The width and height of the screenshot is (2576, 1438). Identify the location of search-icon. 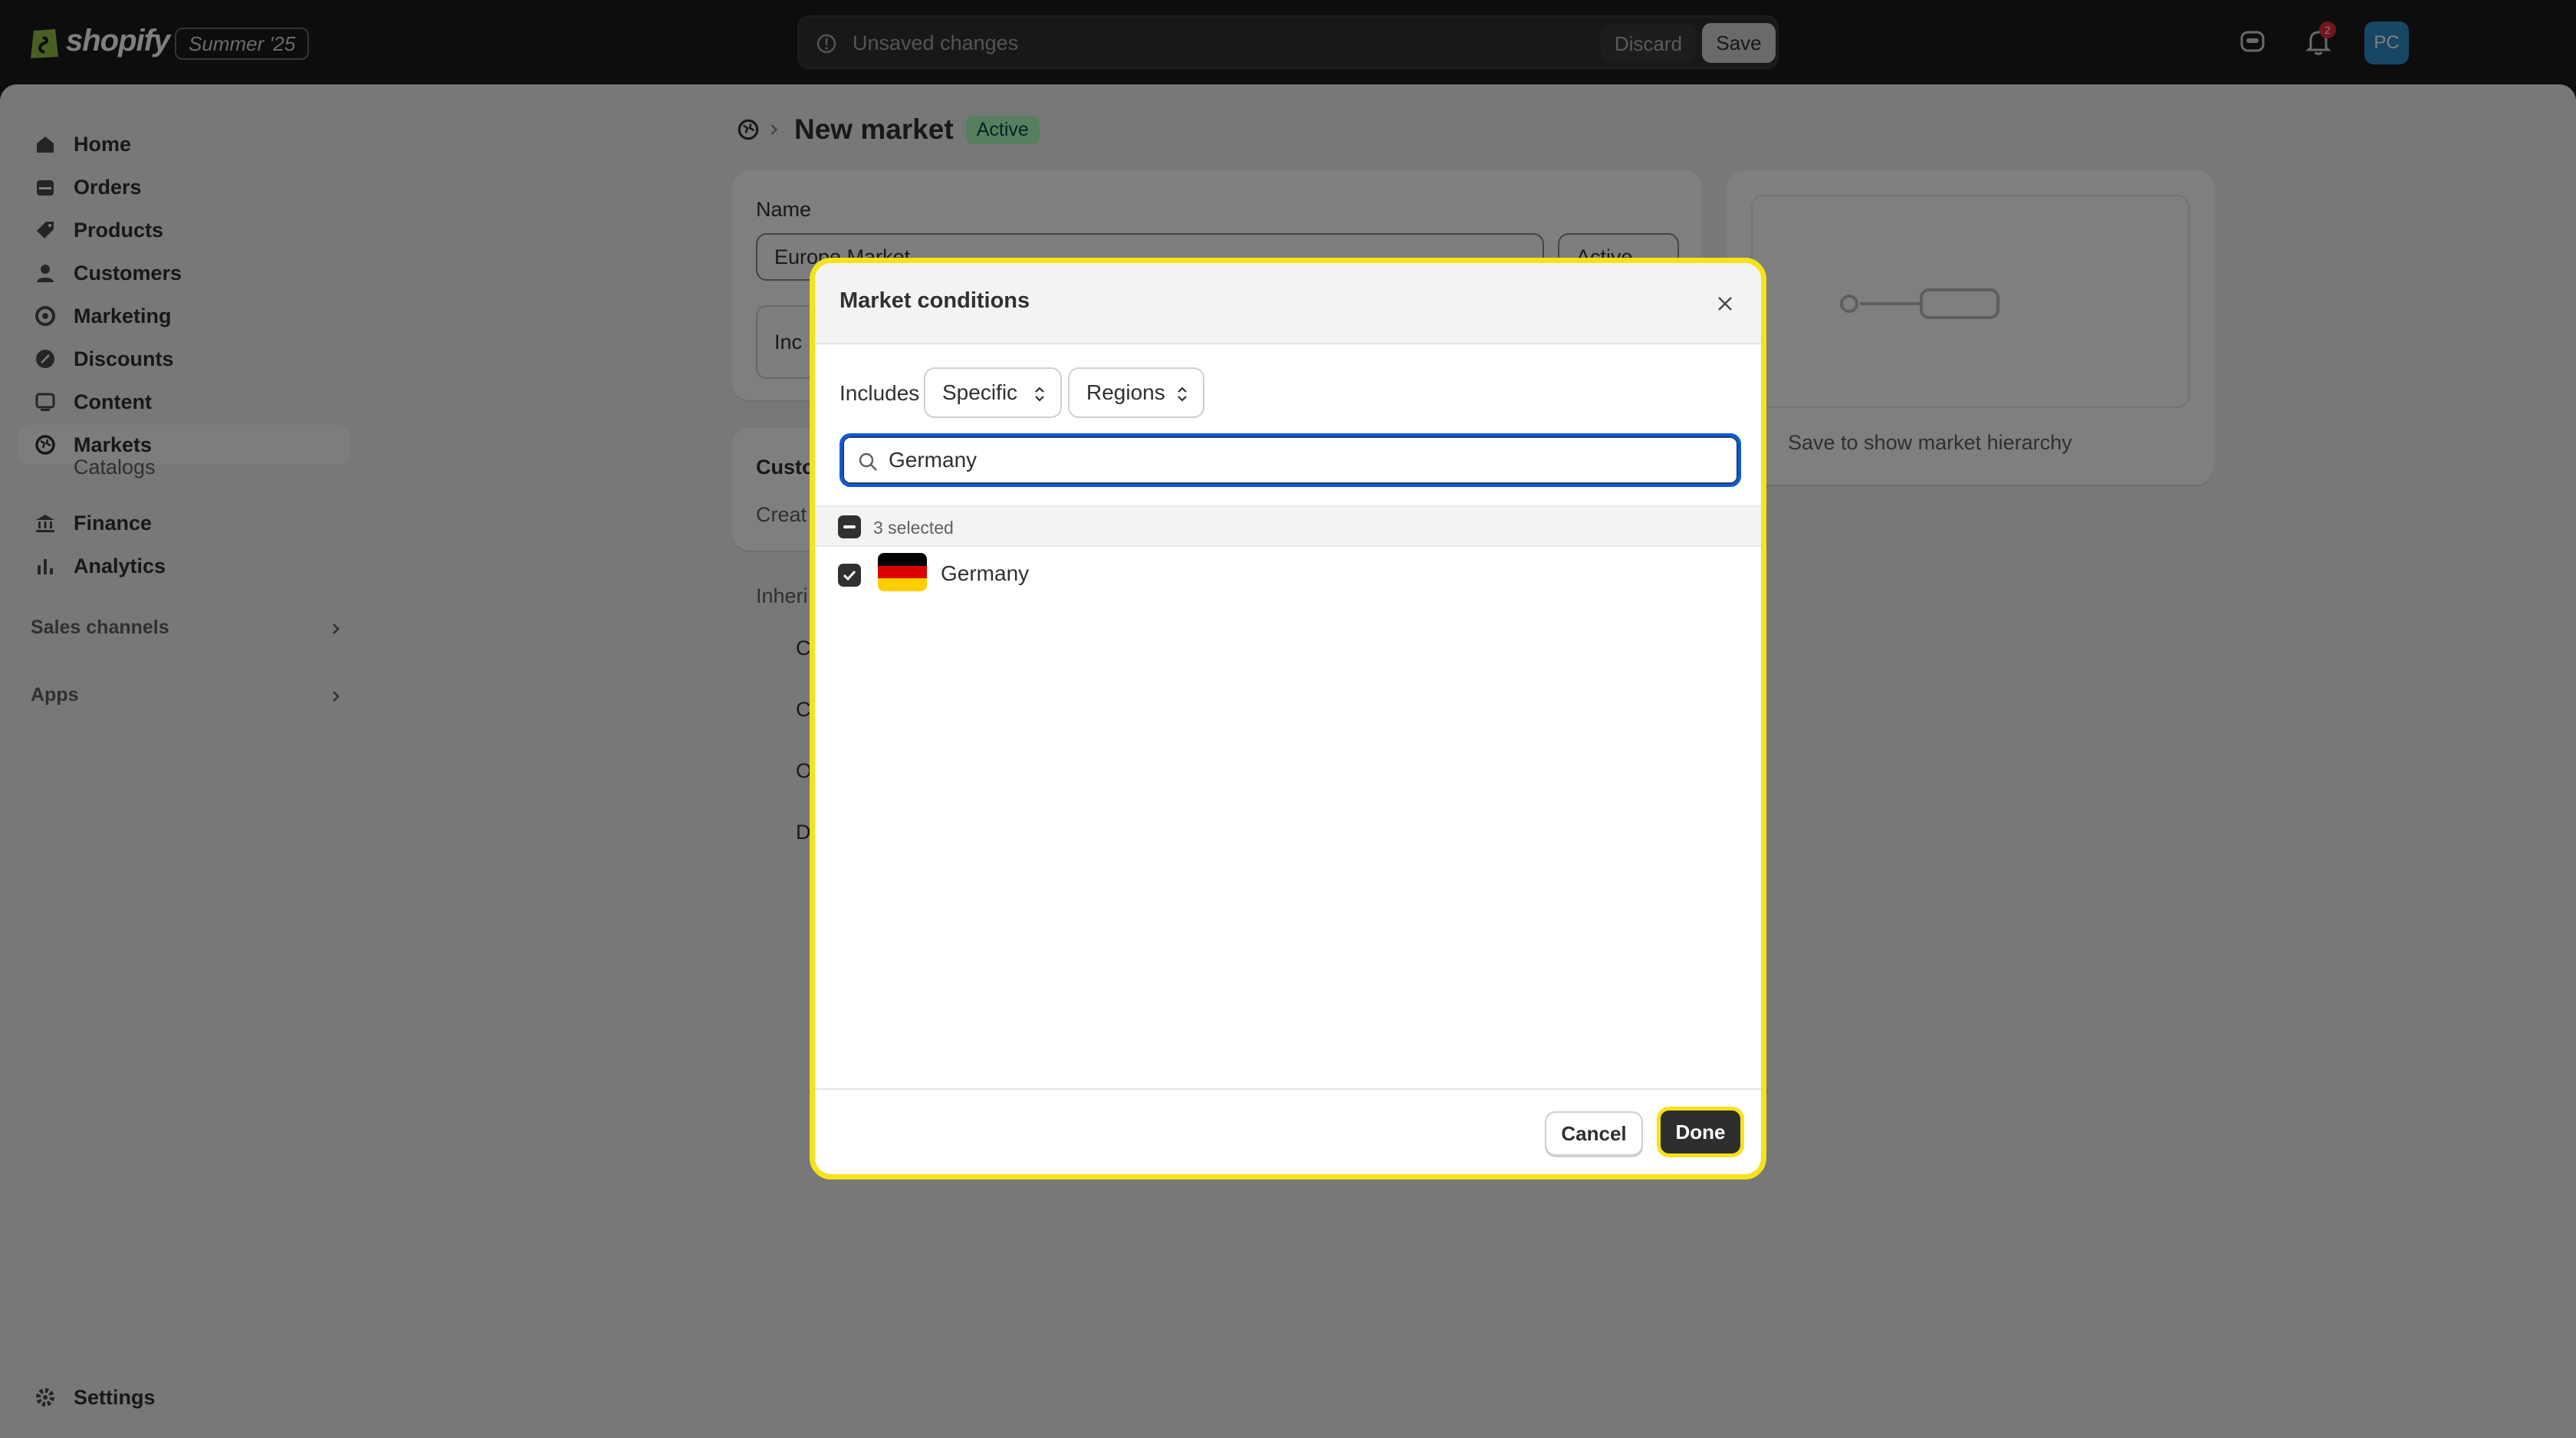
(868, 461).